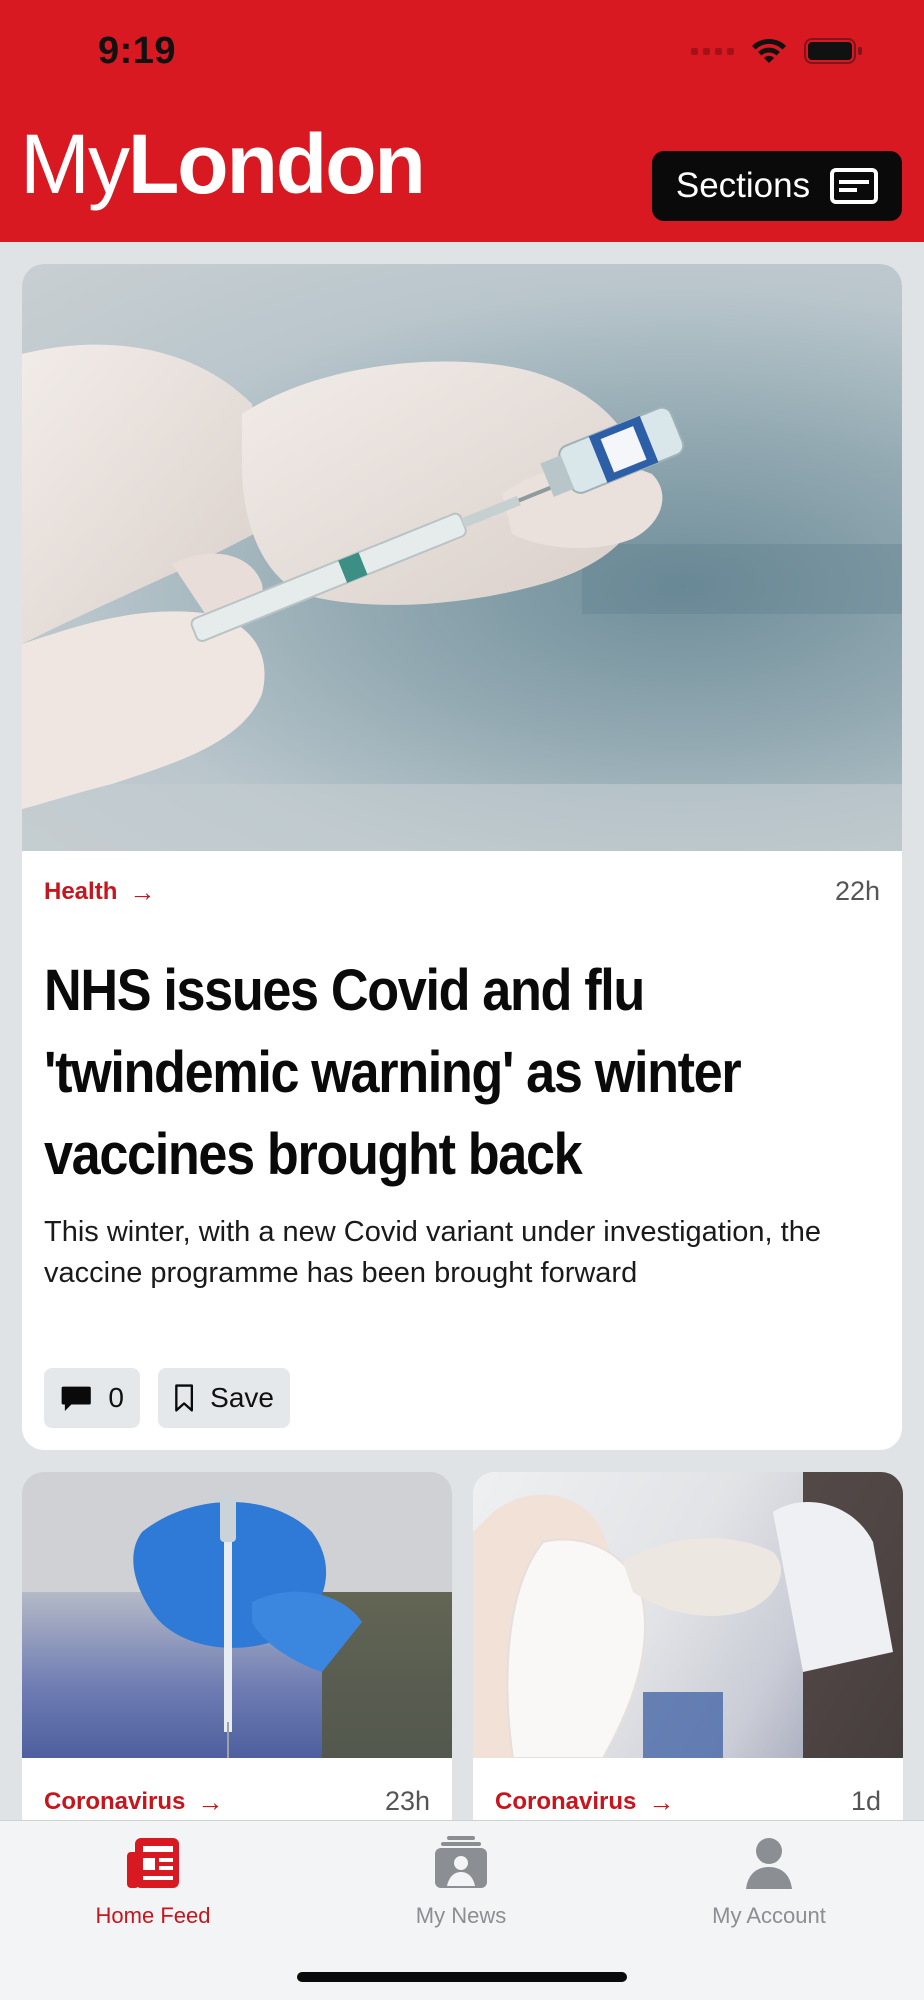 This screenshot has height=2000, width=924. I want to click on sections-button: Sections, so click(777, 186).